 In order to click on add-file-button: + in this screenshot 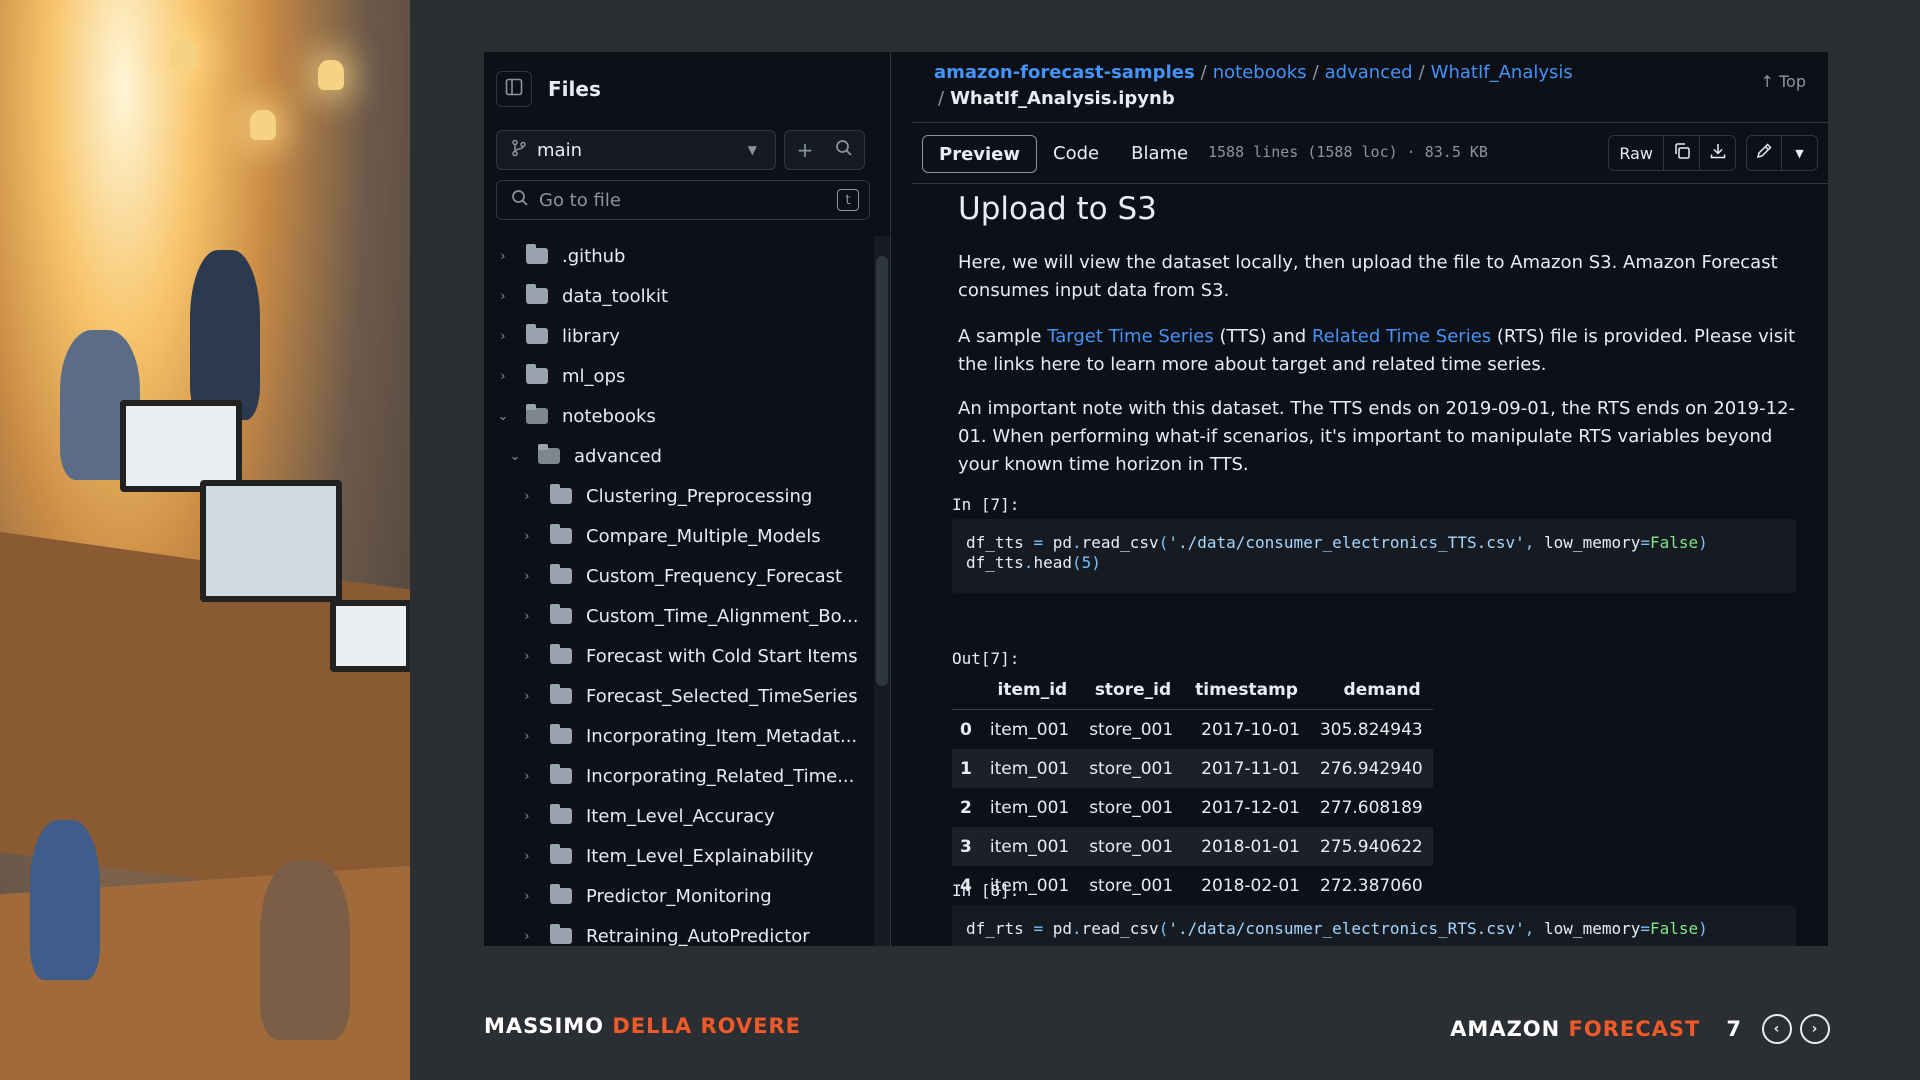, I will do `click(805, 150)`.